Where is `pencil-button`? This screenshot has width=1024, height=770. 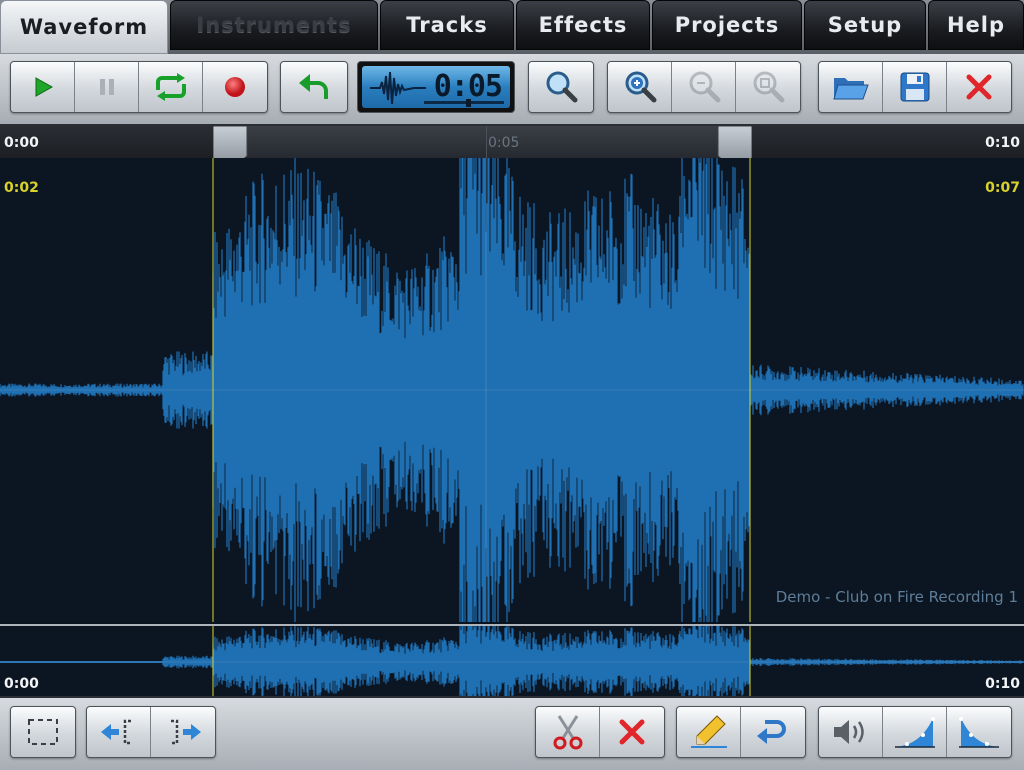
pencil-button is located at coordinates (709, 732).